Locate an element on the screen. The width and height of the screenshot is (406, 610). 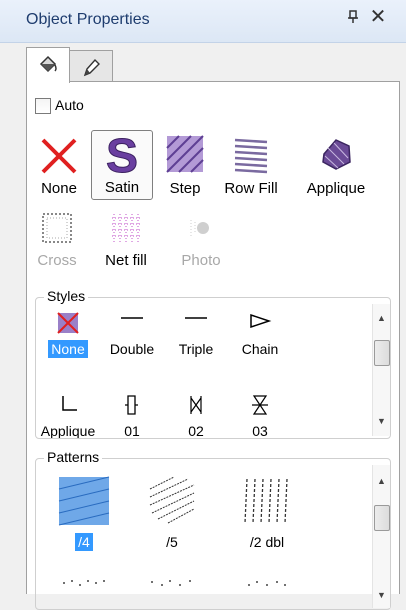
pattern-label: /5 is located at coordinates (172, 542).